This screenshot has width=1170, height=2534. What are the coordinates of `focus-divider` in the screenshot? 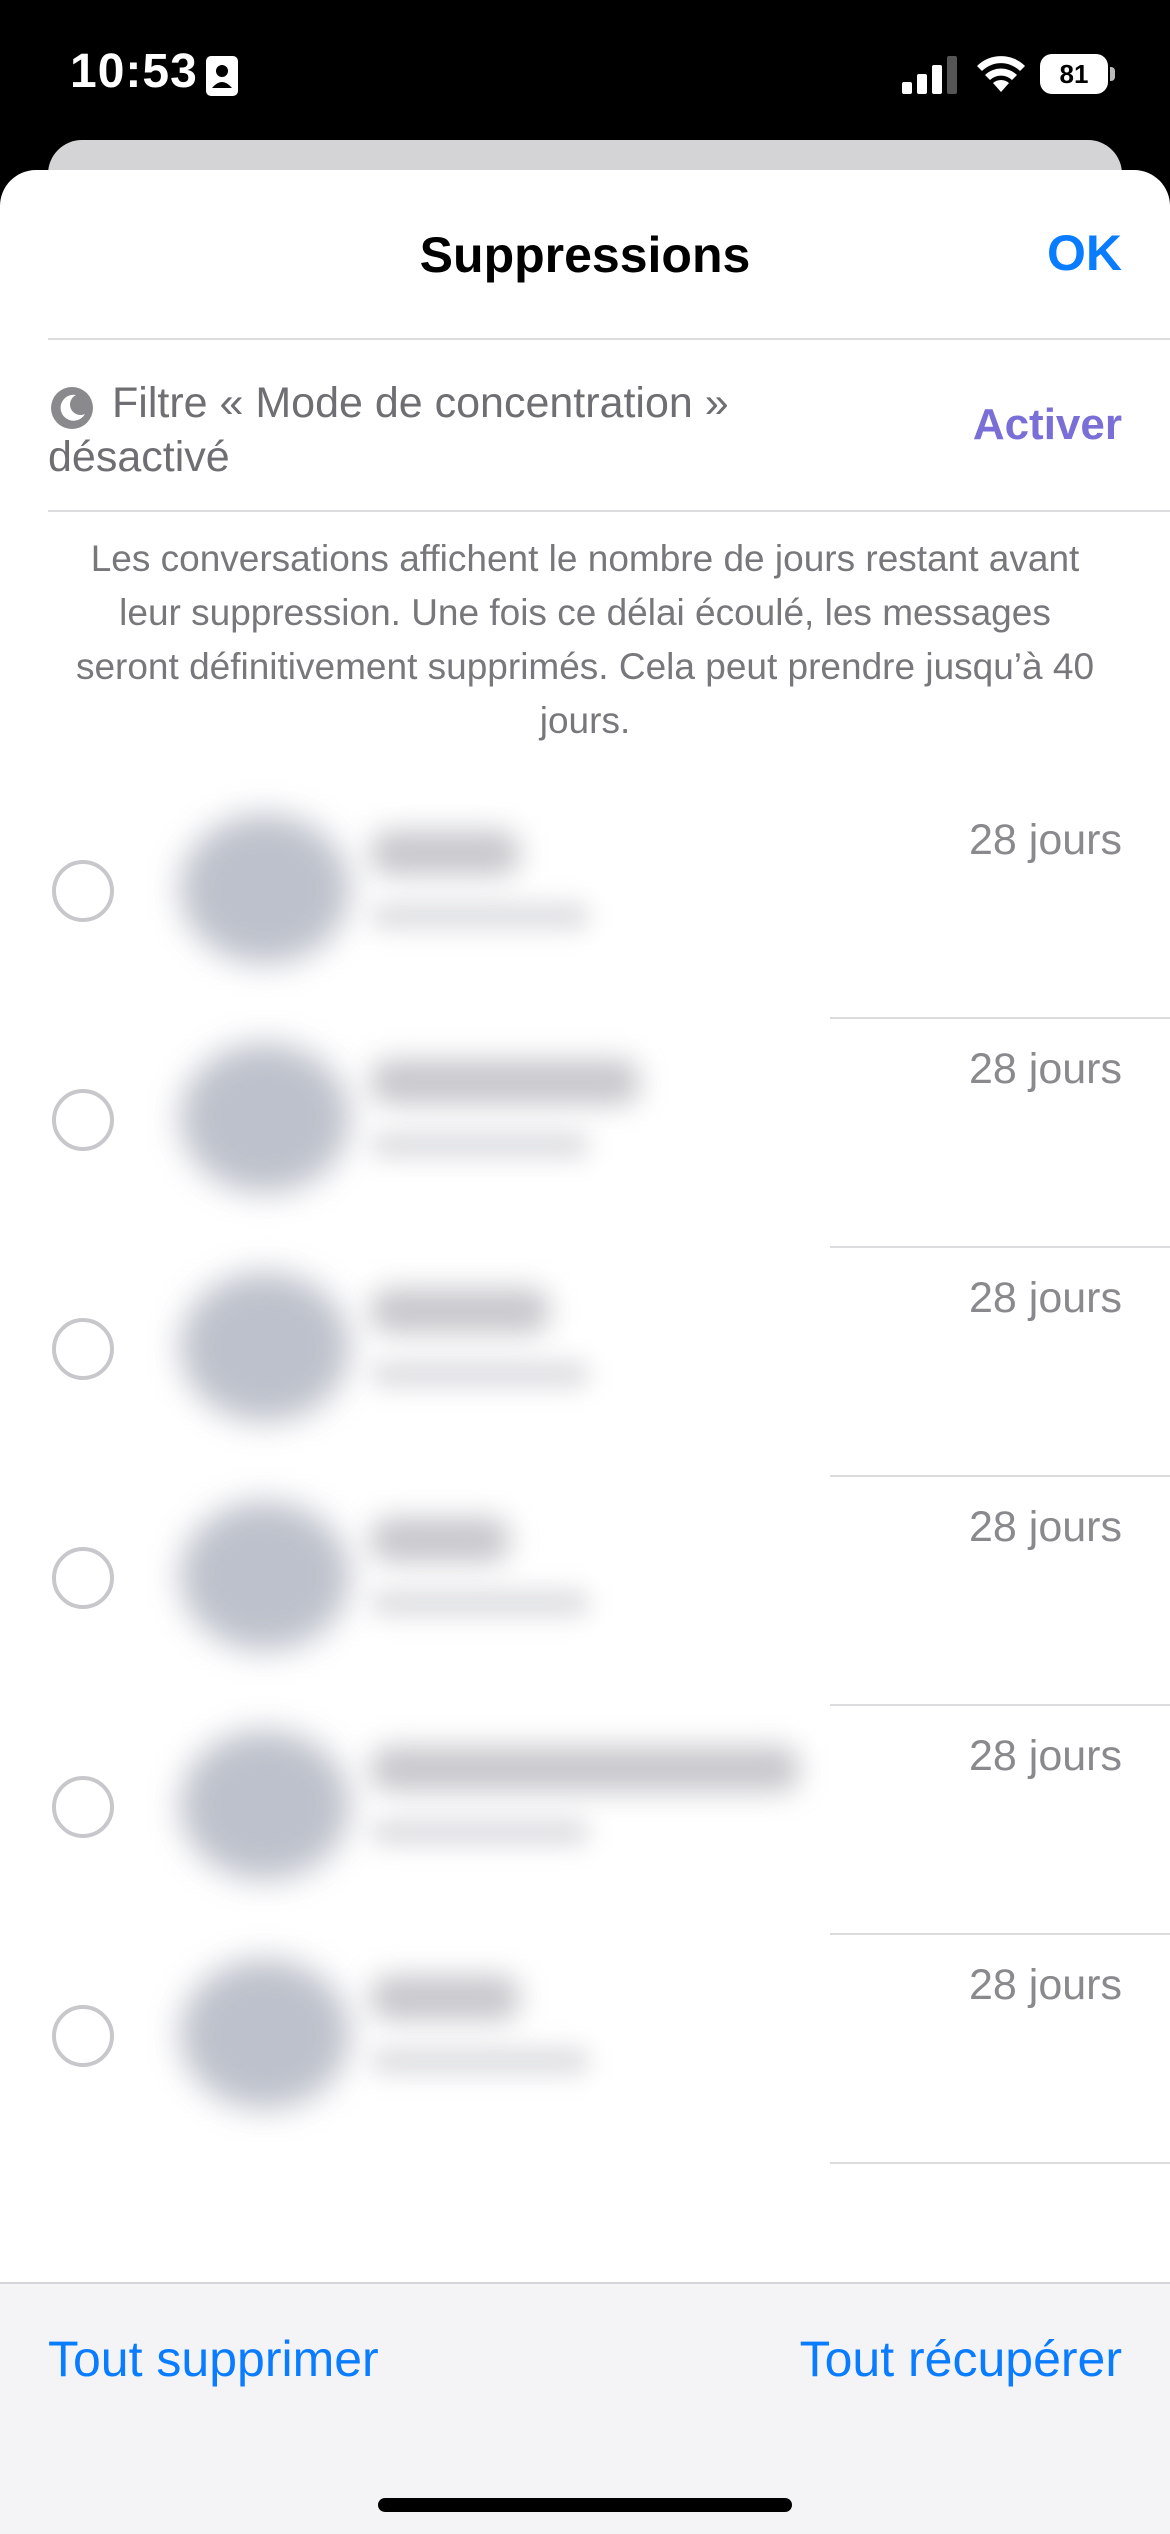 It's located at (609, 511).